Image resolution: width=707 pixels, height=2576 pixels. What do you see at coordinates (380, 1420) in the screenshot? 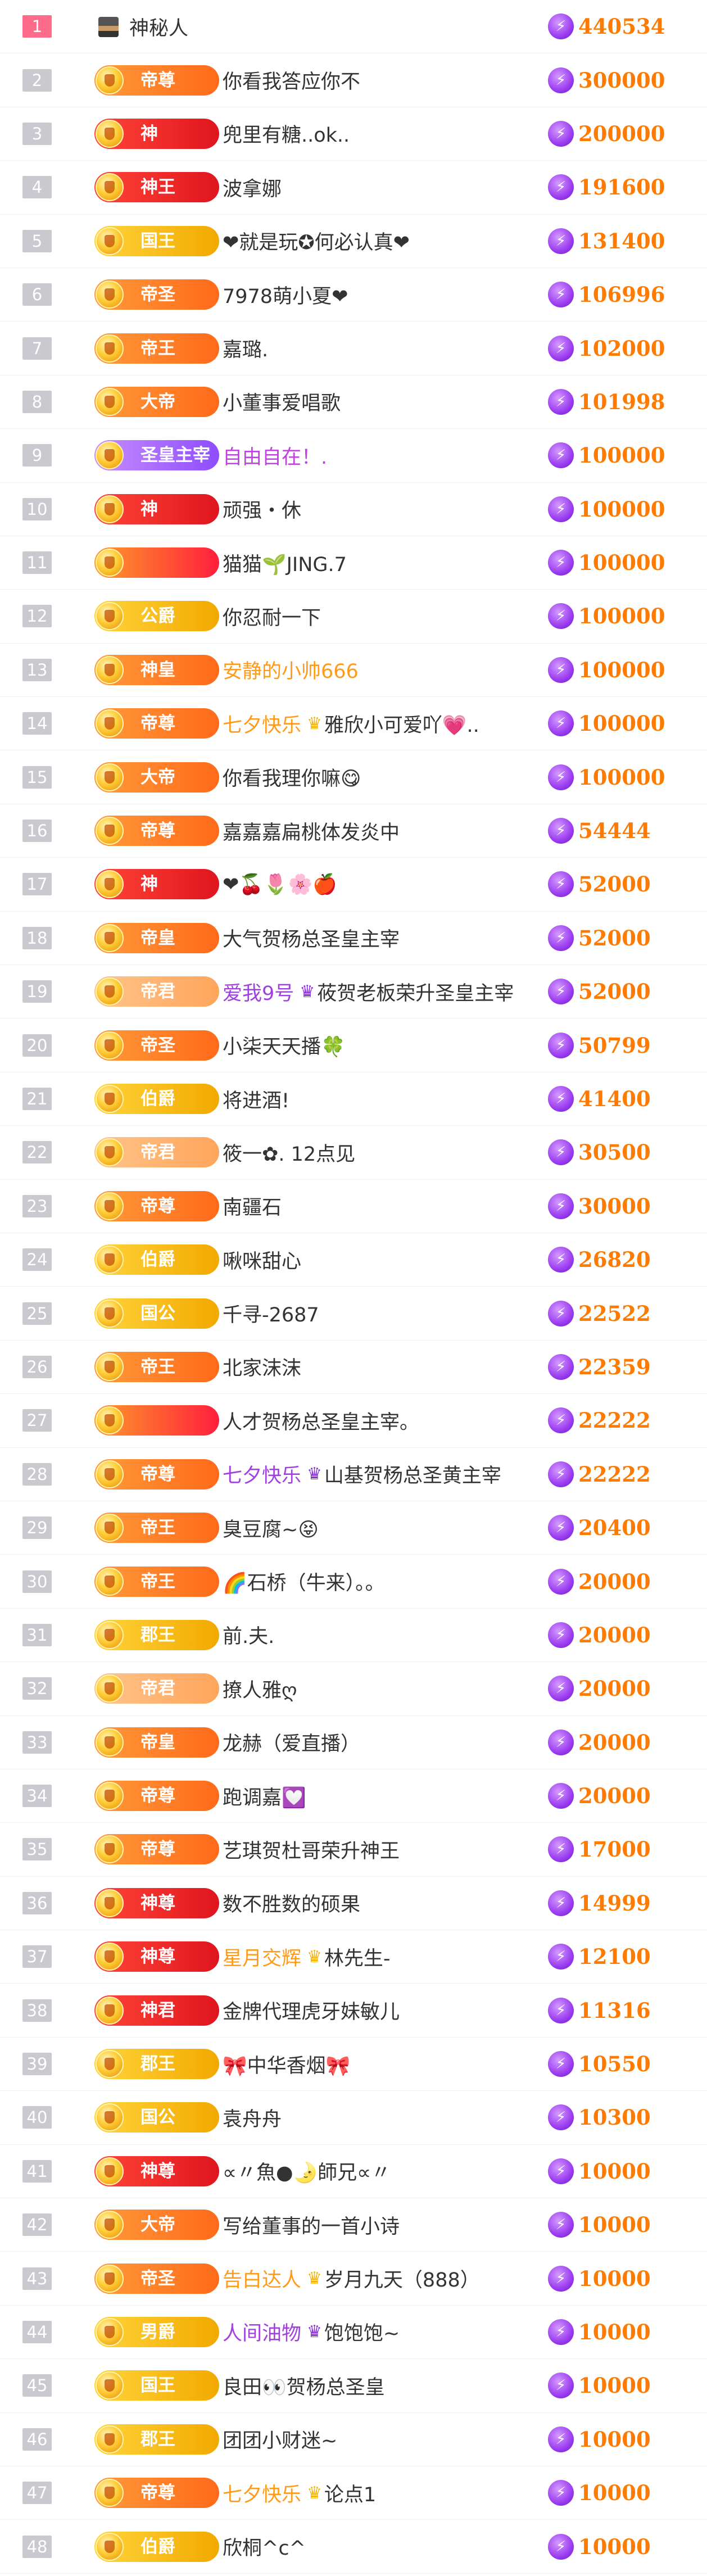
I see `user-name: 人才贺杨总圣皇主宰。` at bounding box center [380, 1420].